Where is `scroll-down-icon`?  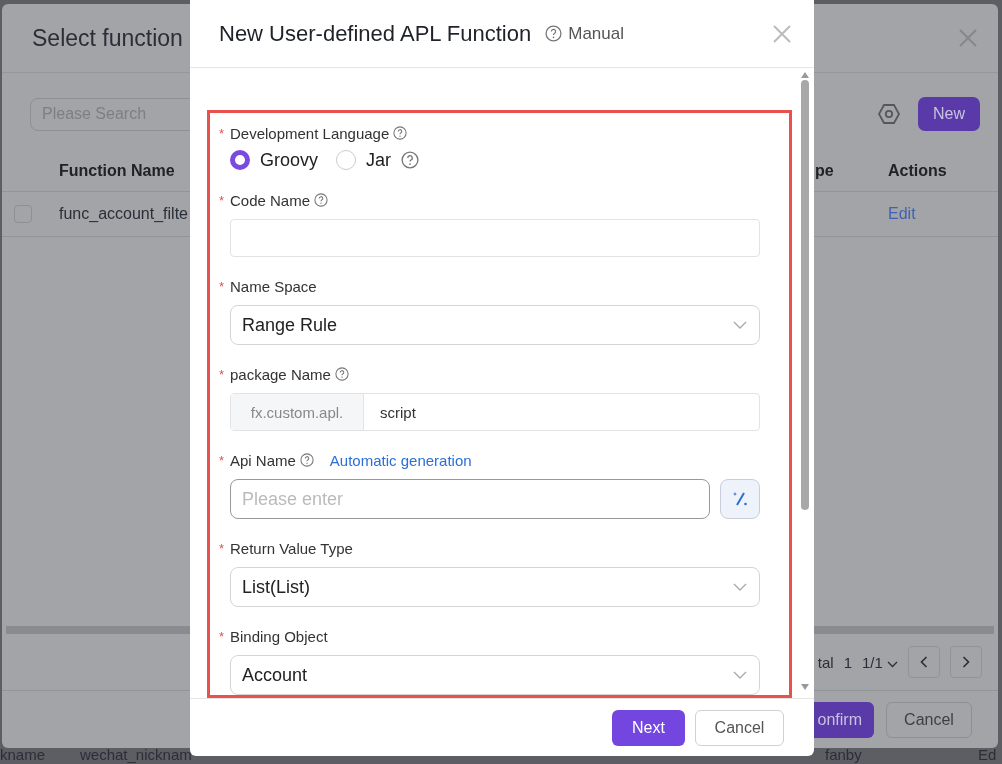
scroll-down-icon is located at coordinates (805, 687).